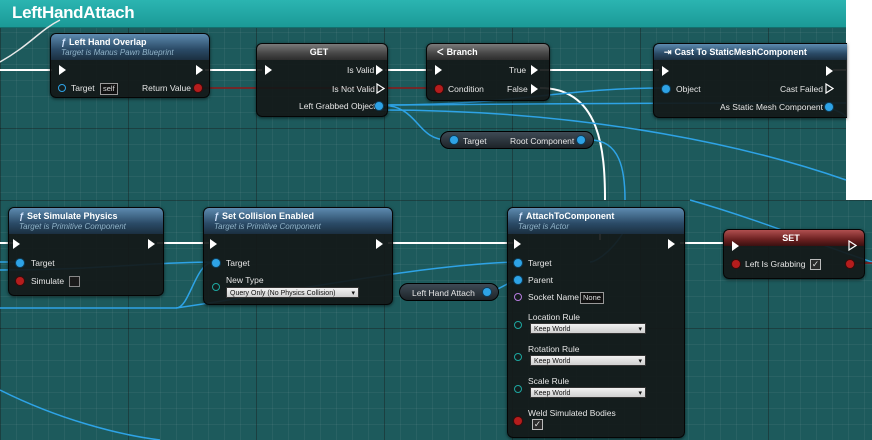  I want to click on false-pin, so click(534, 89).